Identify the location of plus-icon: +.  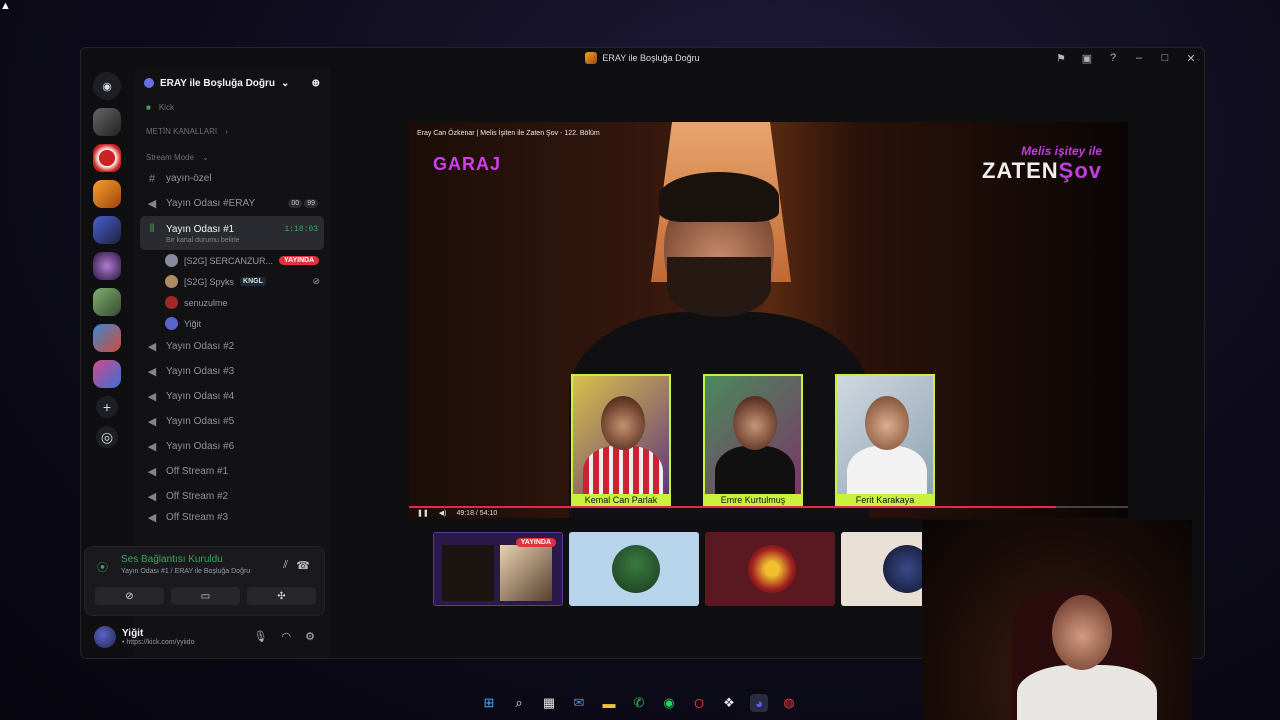
(107, 407).